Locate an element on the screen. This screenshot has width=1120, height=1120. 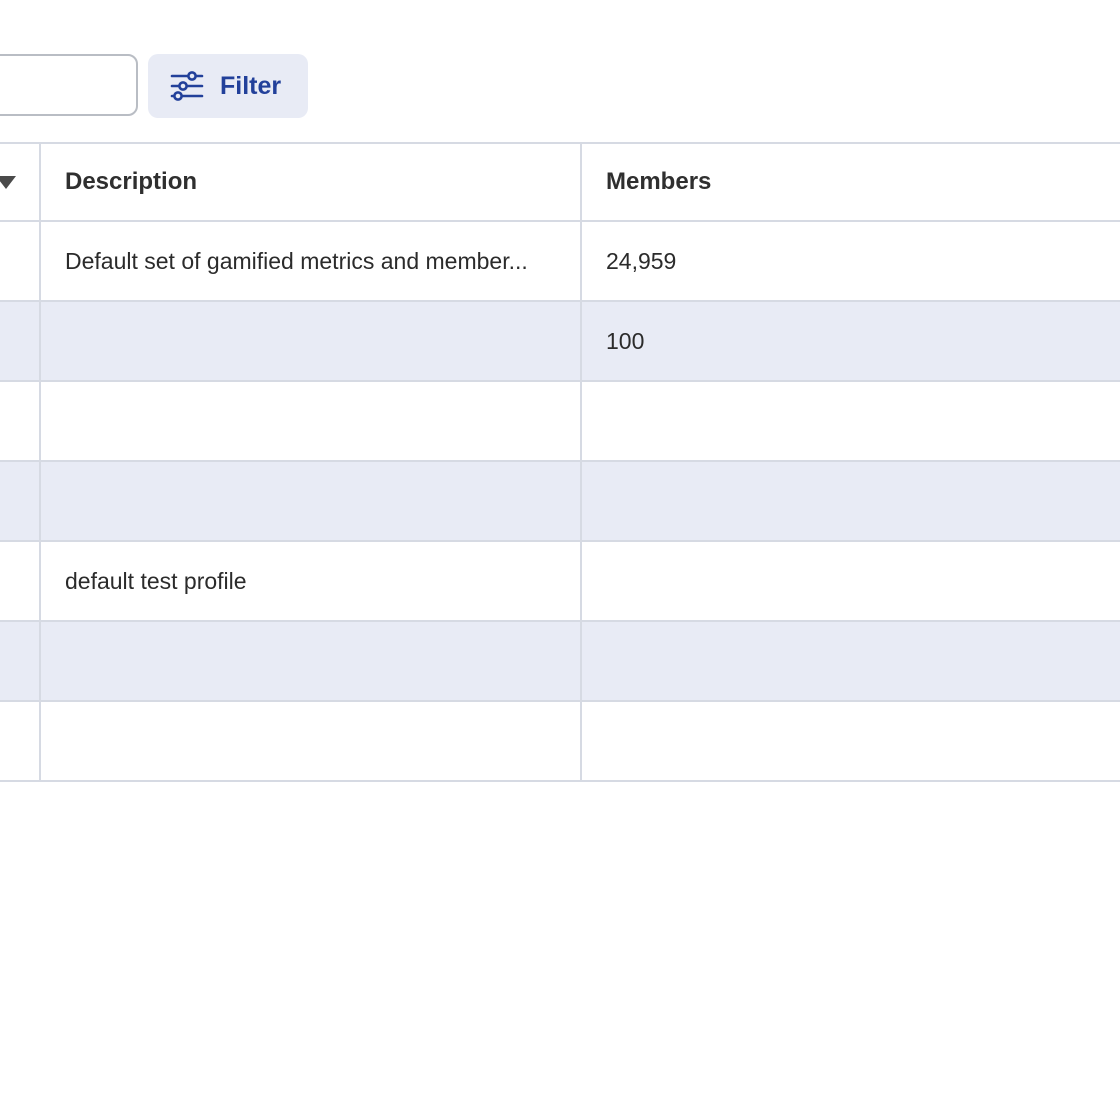
column-header-members: Members is located at coordinates (851, 182).